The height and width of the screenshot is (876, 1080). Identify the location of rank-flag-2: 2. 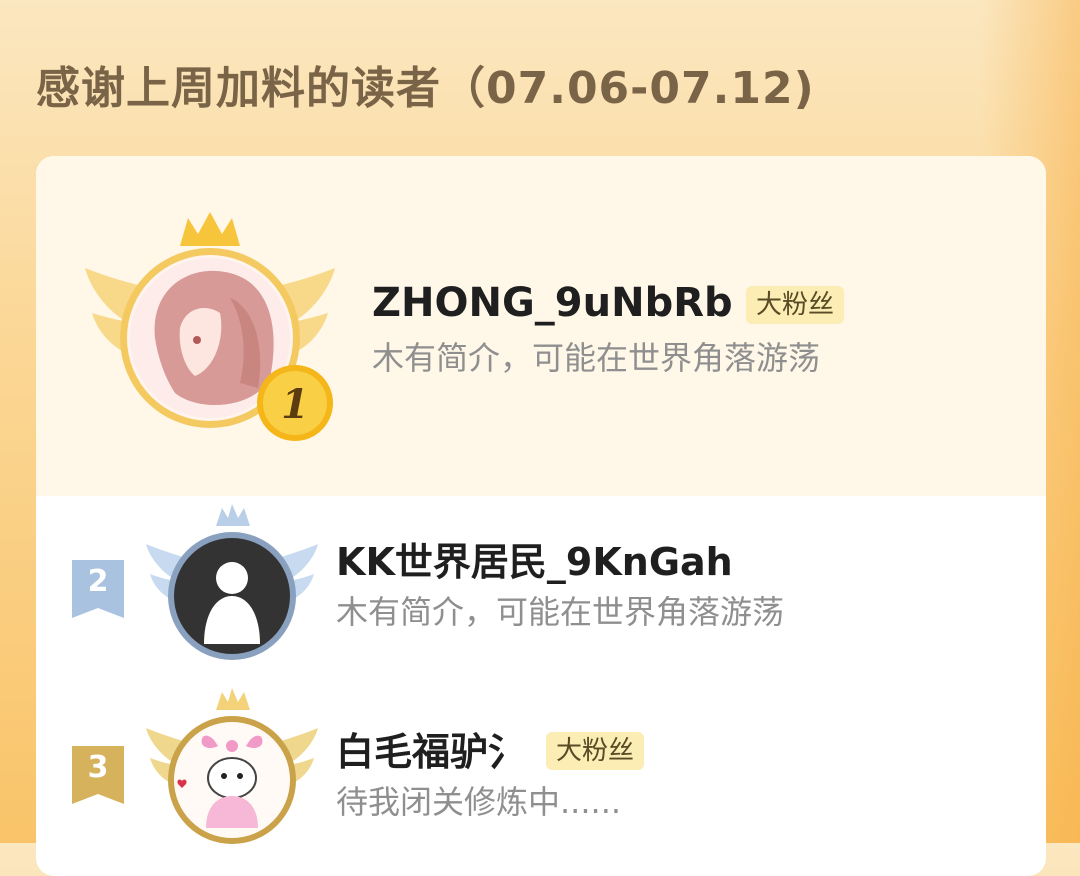
(98, 592).